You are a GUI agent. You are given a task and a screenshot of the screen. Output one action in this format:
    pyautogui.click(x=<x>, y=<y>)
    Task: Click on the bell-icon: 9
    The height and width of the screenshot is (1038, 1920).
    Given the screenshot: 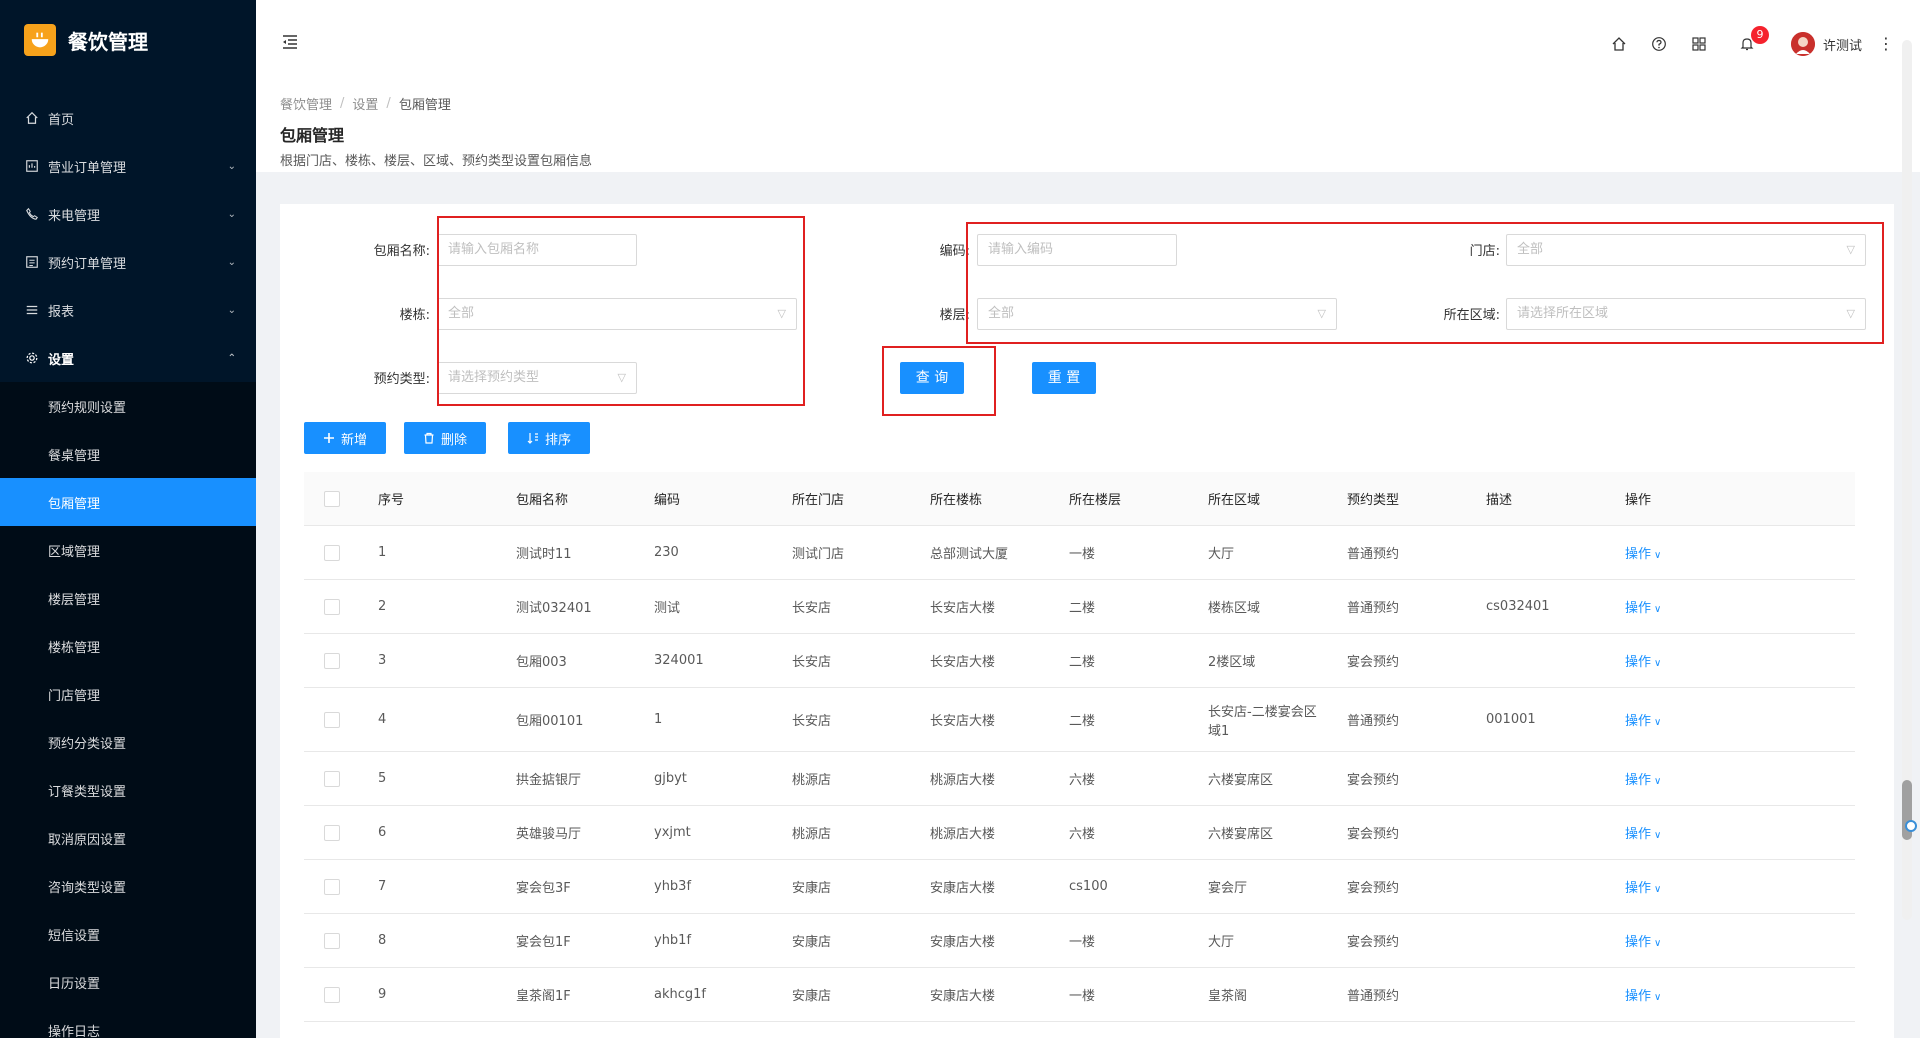 What is the action you would take?
    pyautogui.click(x=1753, y=40)
    